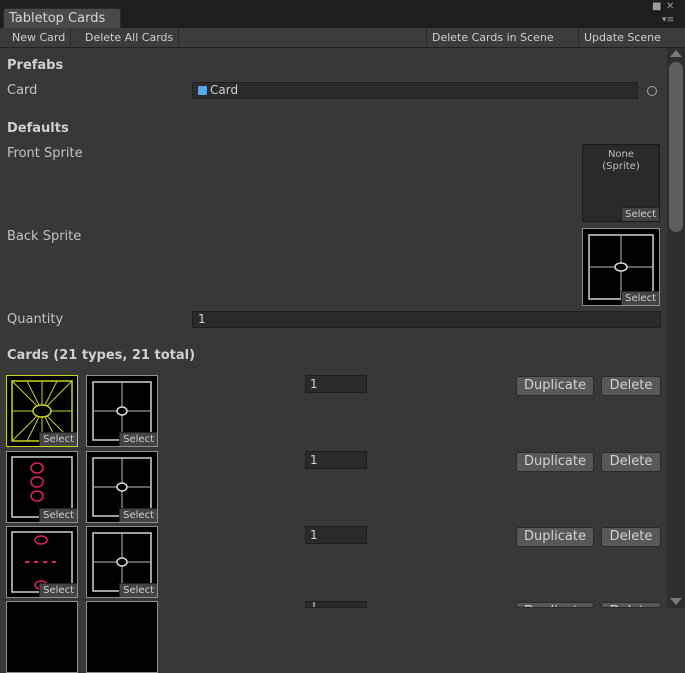 Image resolution: width=685 pixels, height=673 pixels. Describe the element at coordinates (670, 7) in the screenshot. I see `close-icon: ✕` at that location.